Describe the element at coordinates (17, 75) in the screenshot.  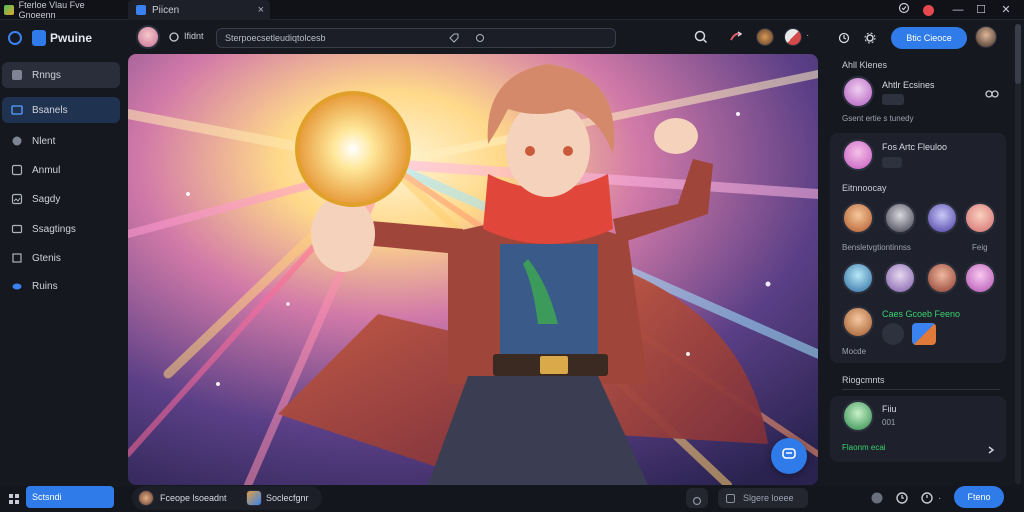
I see `image-icon` at that location.